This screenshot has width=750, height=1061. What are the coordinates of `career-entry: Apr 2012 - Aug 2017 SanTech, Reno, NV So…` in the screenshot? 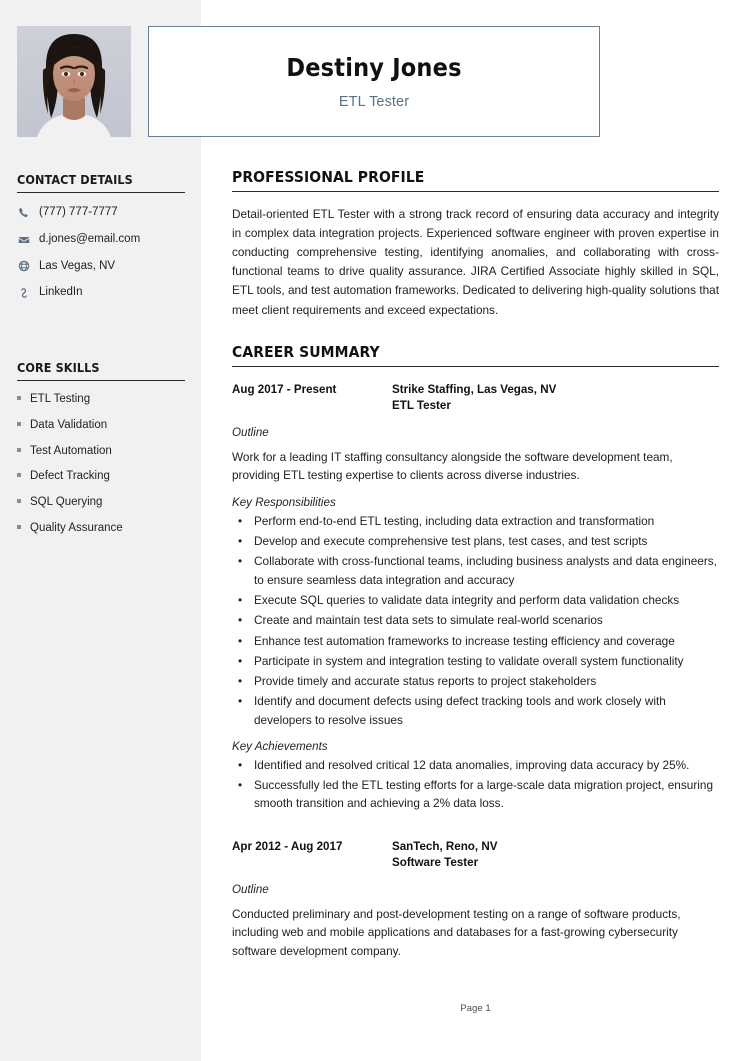 It's located at (475, 900).